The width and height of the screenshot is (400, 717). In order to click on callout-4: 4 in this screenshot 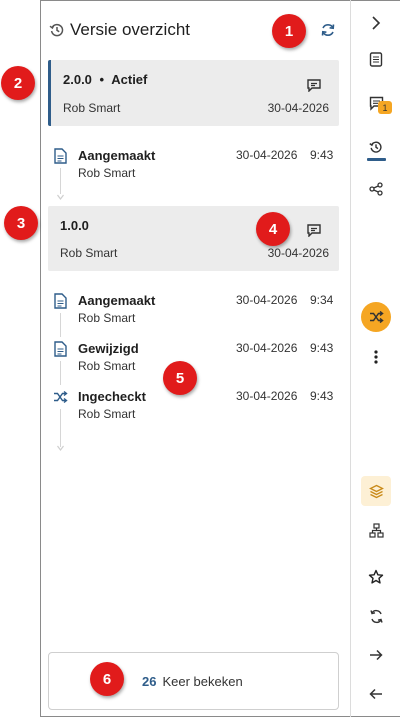, I will do `click(273, 229)`.